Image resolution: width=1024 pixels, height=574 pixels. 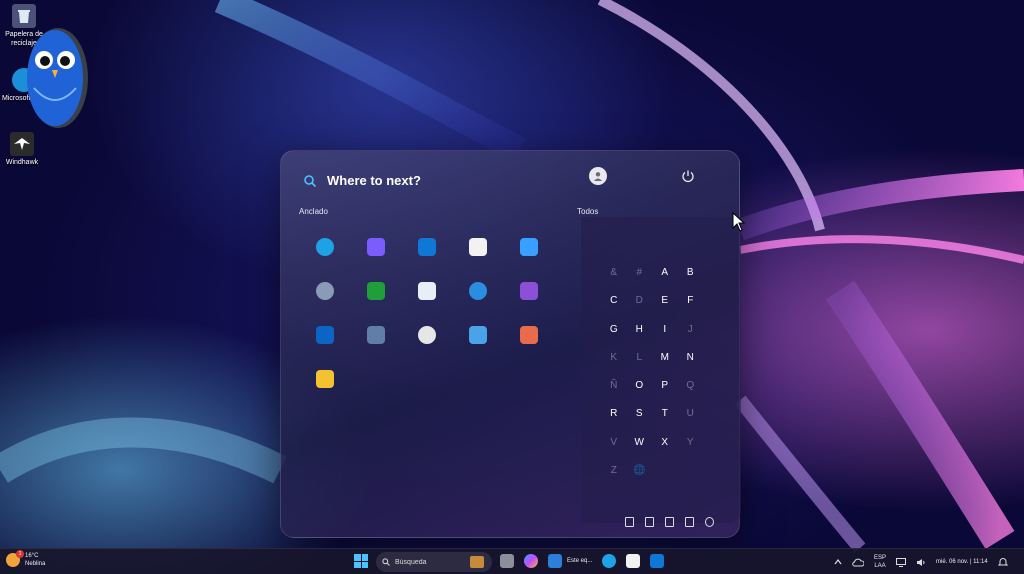 I want to click on clipchamp-icon, so click(x=528, y=291).